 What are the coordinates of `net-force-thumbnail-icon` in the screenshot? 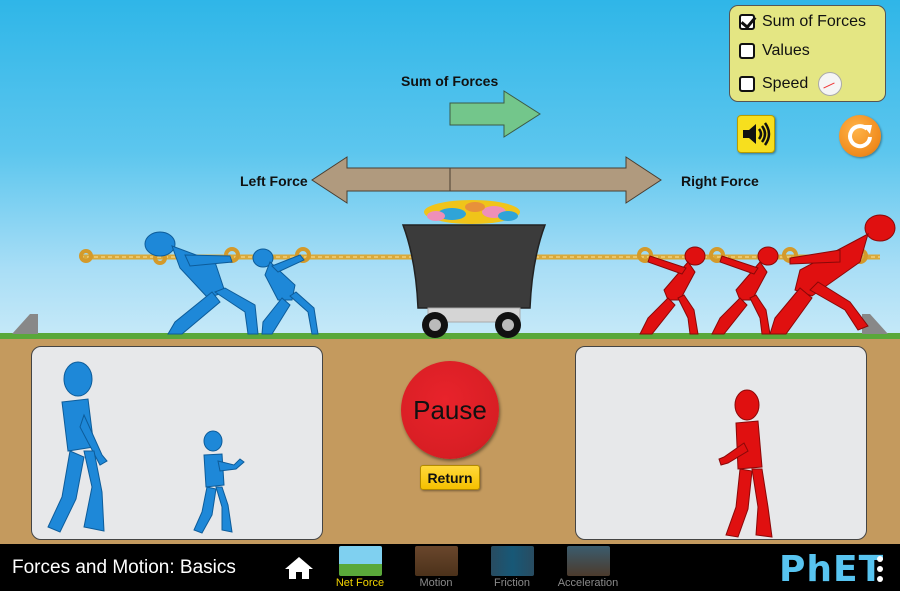 It's located at (360, 561).